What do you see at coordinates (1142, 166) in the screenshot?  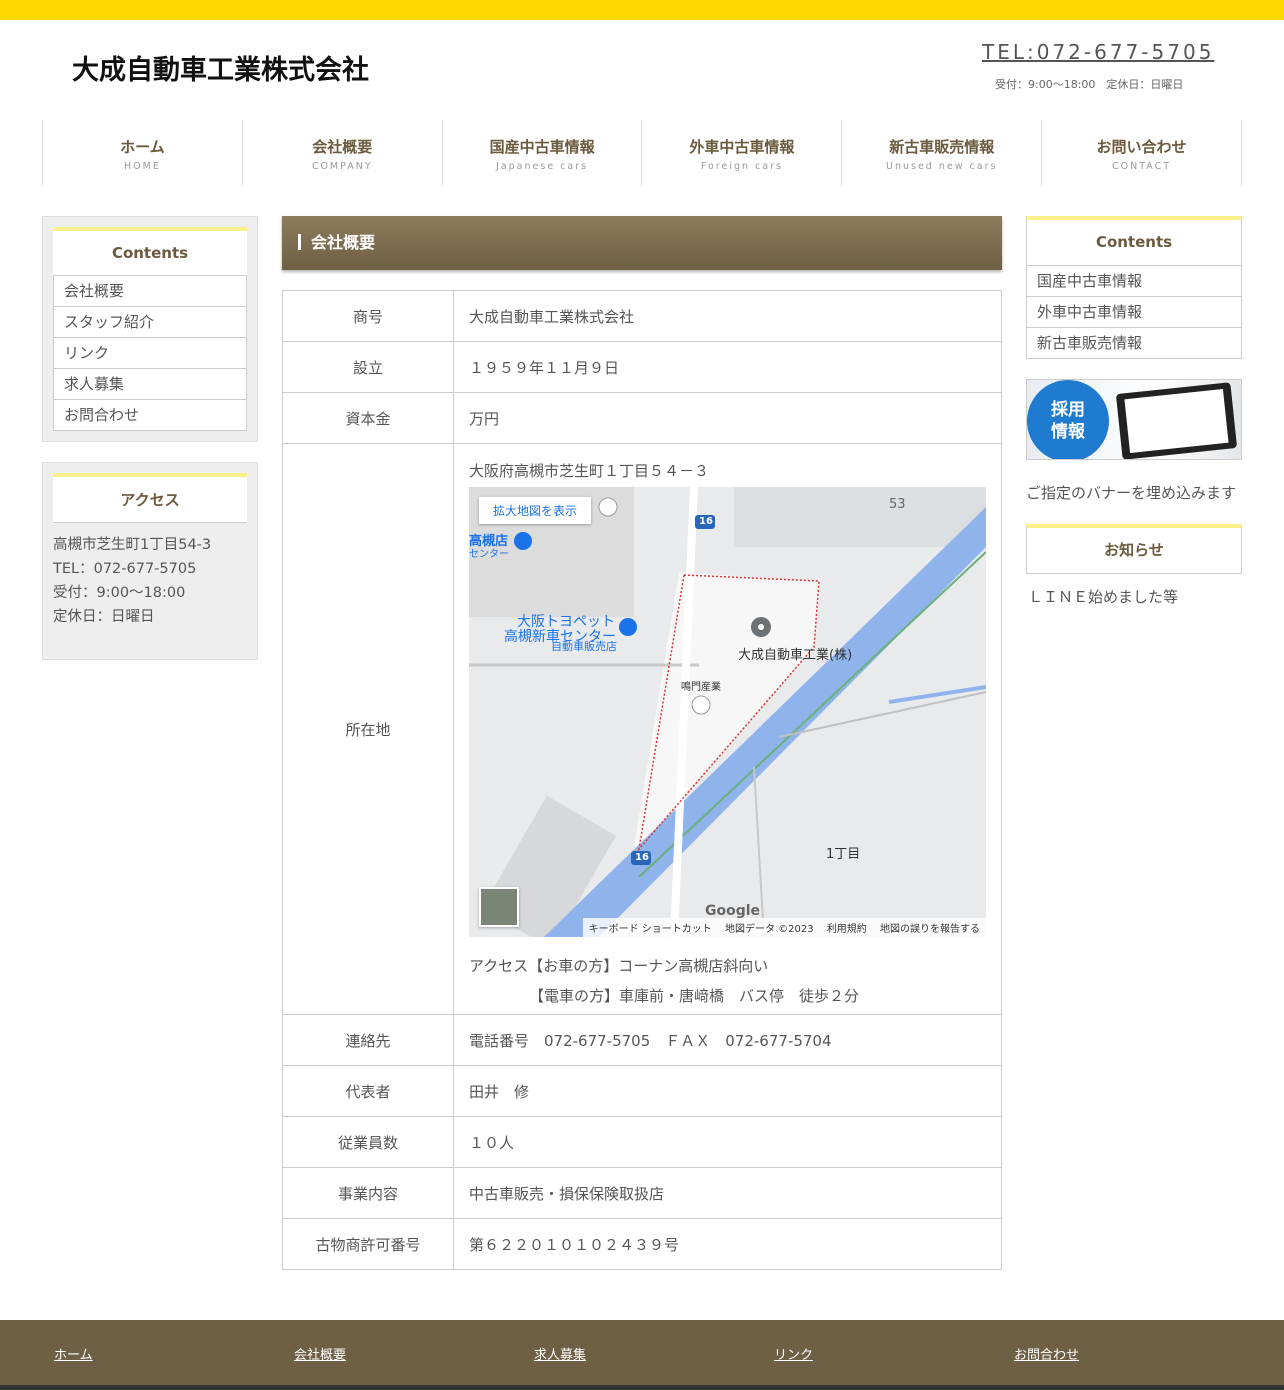 I see `nav-sublabel: CONTACT` at bounding box center [1142, 166].